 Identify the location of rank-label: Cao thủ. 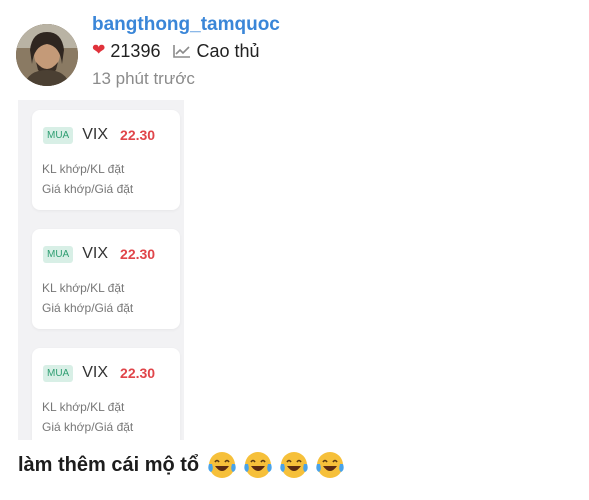
(228, 51).